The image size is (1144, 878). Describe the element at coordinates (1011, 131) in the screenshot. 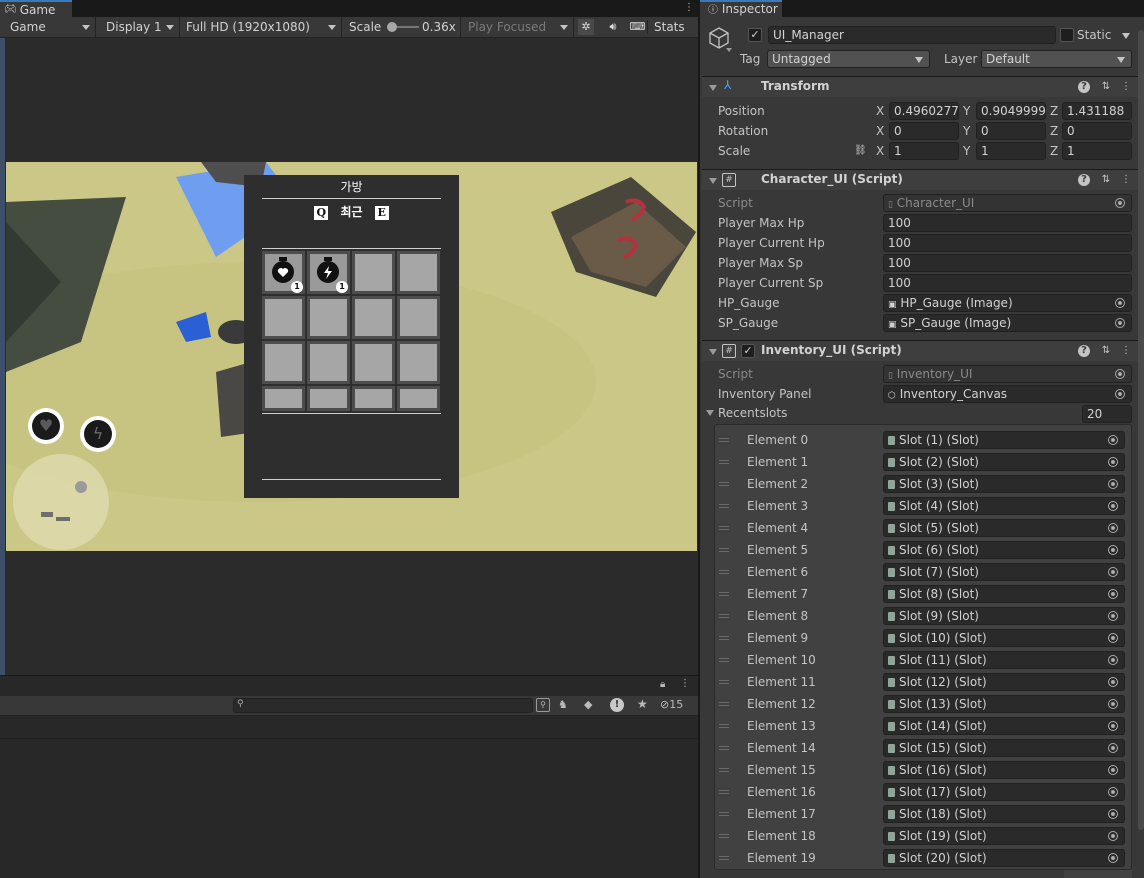

I see `rotation-y-field: 0` at that location.